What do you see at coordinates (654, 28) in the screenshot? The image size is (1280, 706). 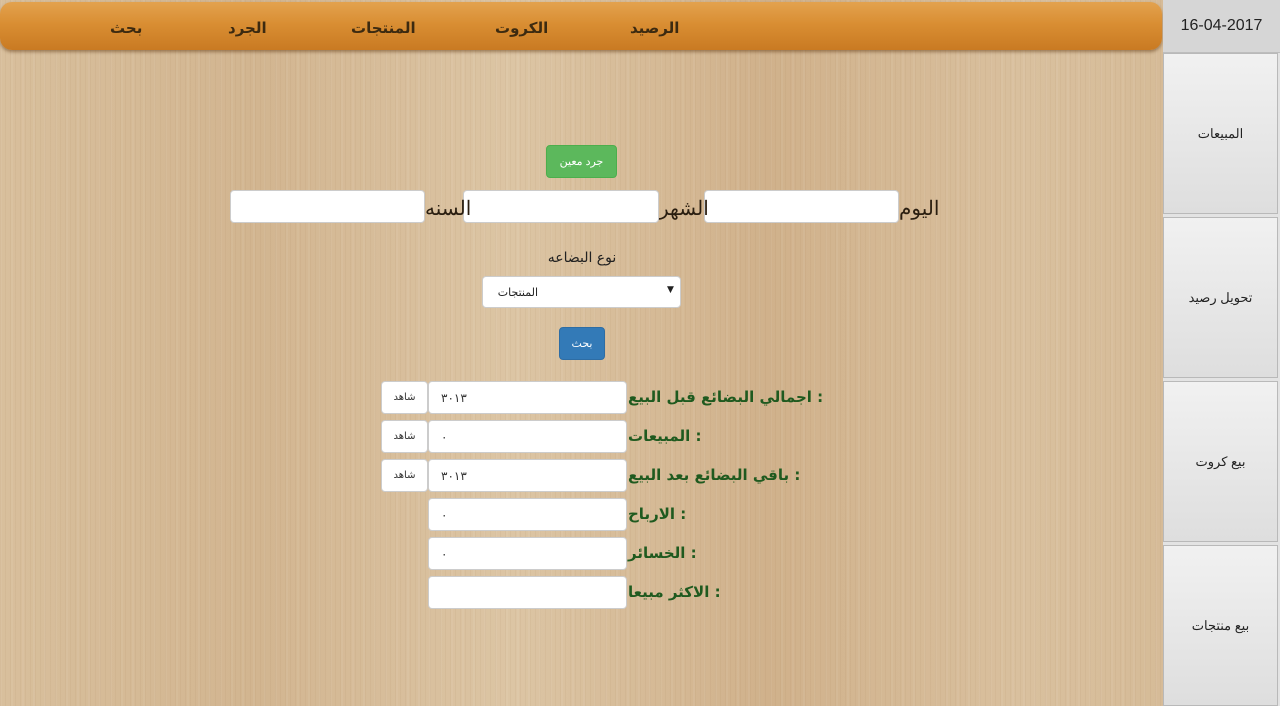 I see `nav-item-balance: الرصيد` at bounding box center [654, 28].